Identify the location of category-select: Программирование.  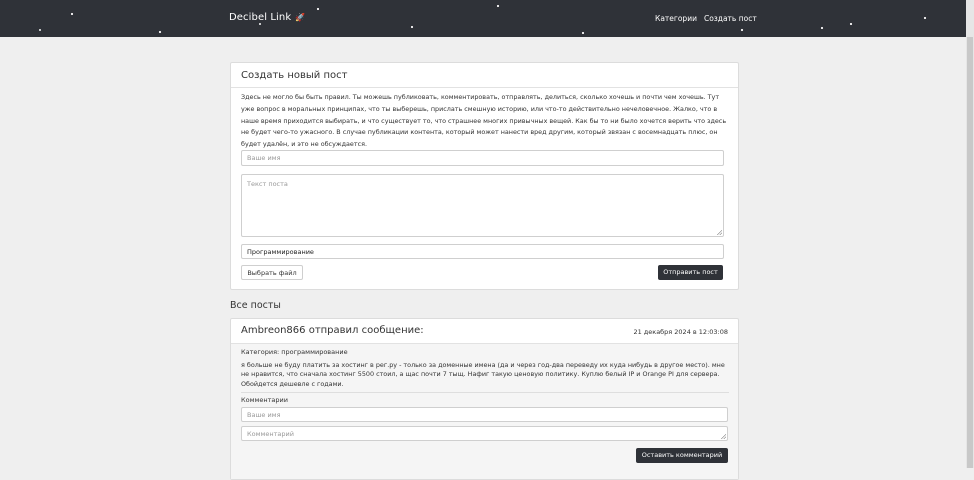
(482, 251).